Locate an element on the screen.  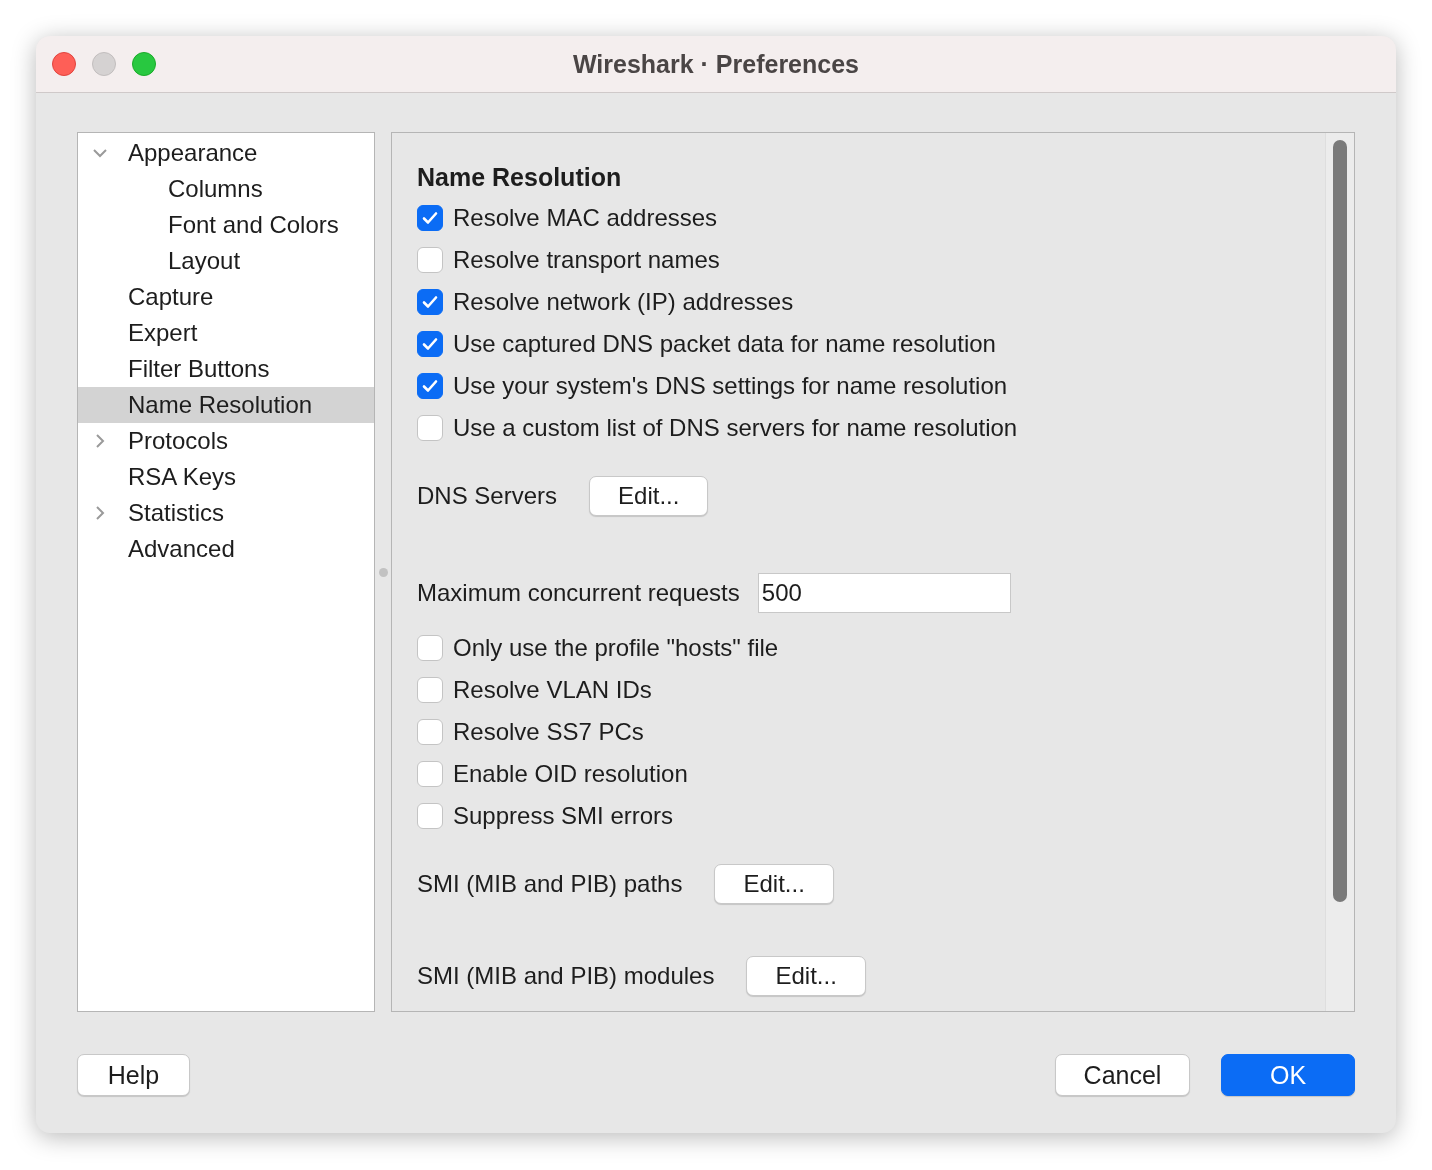
tree-item: Columns is located at coordinates (226, 189).